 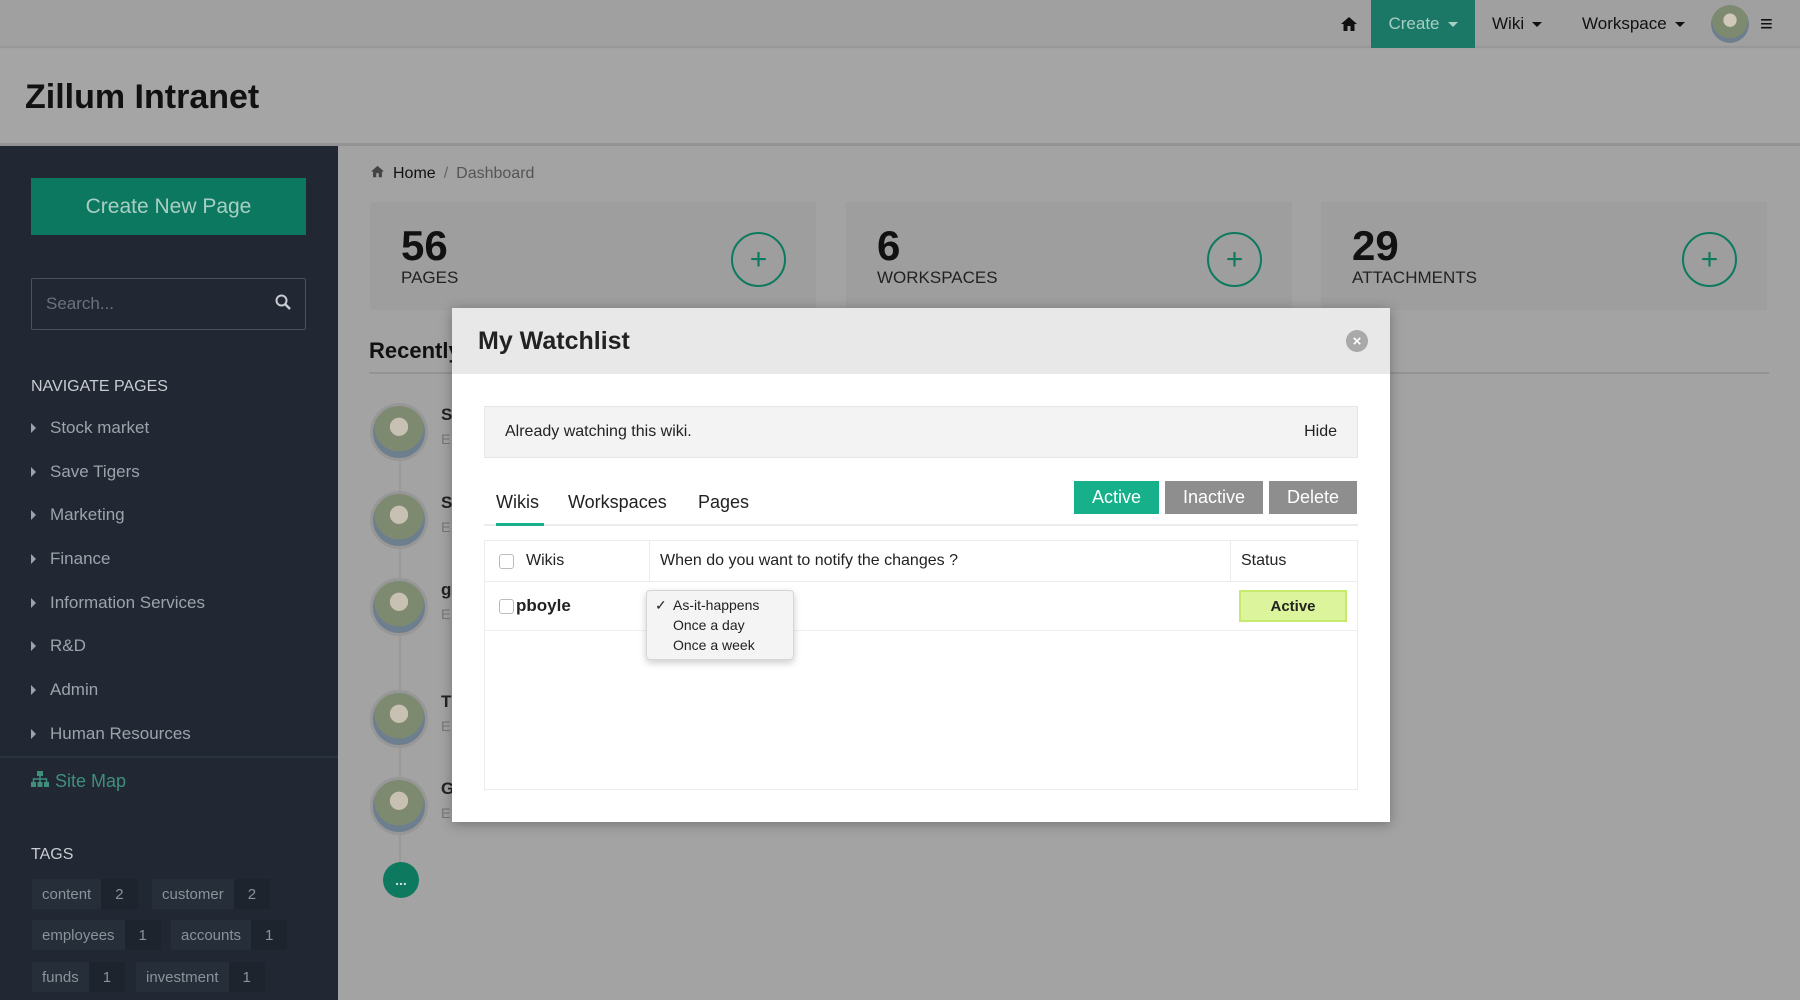 I want to click on recent-item-title: g, so click(x=446, y=590).